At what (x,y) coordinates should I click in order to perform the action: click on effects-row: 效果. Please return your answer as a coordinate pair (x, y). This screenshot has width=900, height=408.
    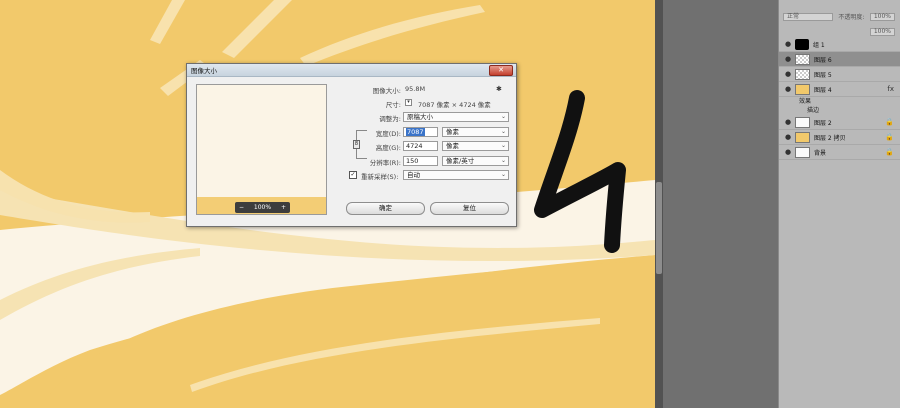
    Looking at the image, I should click on (805, 100).